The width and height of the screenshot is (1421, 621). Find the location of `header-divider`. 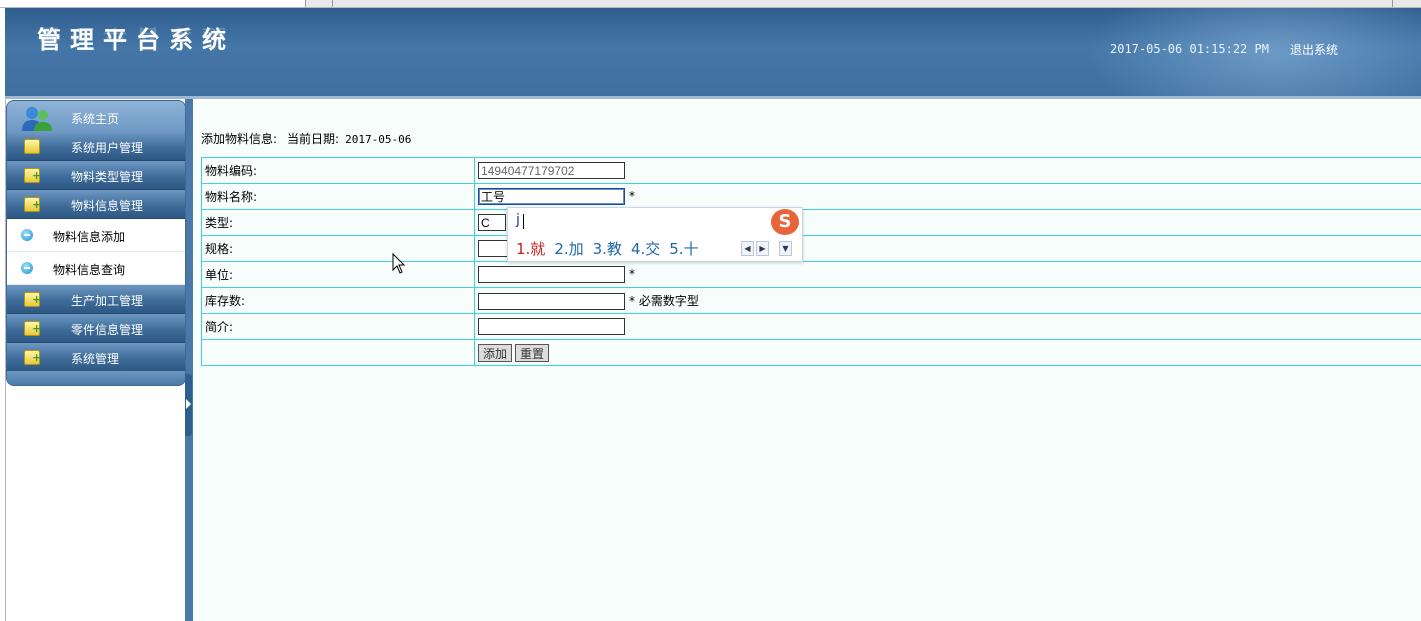

header-divider is located at coordinates (713, 97).